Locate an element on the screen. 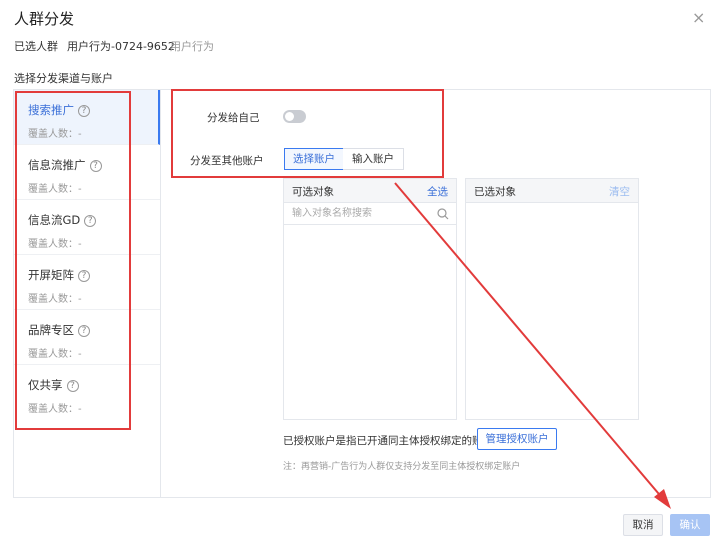 This screenshot has height=549, width=720. confirm-button: 确认 is located at coordinates (690, 525).